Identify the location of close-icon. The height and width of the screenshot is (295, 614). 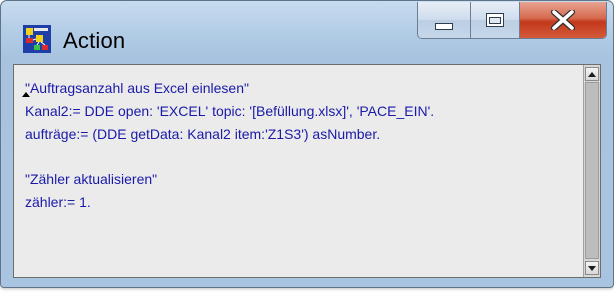
(563, 20).